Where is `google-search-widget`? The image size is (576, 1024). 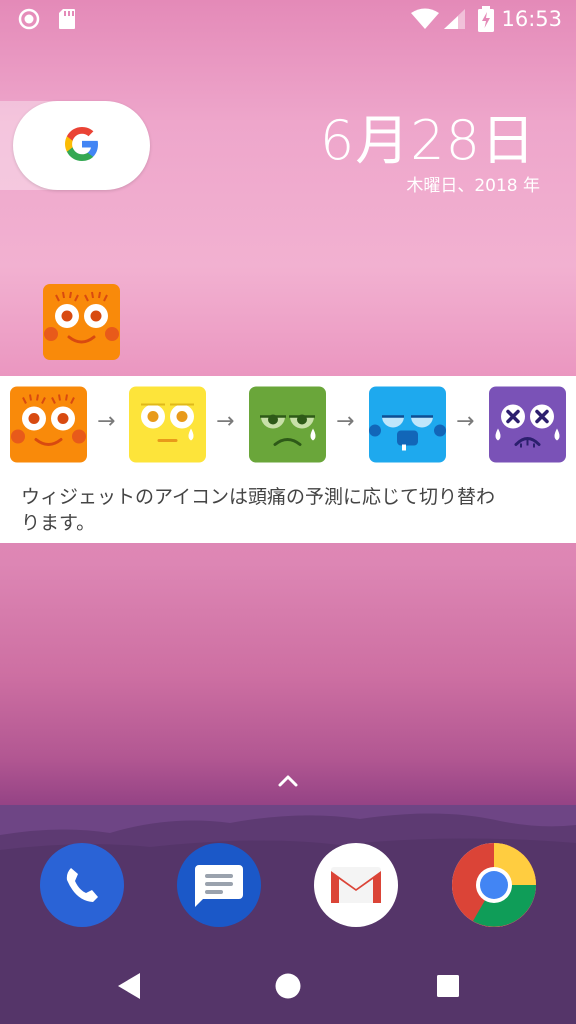 google-search-widget is located at coordinates (81, 145).